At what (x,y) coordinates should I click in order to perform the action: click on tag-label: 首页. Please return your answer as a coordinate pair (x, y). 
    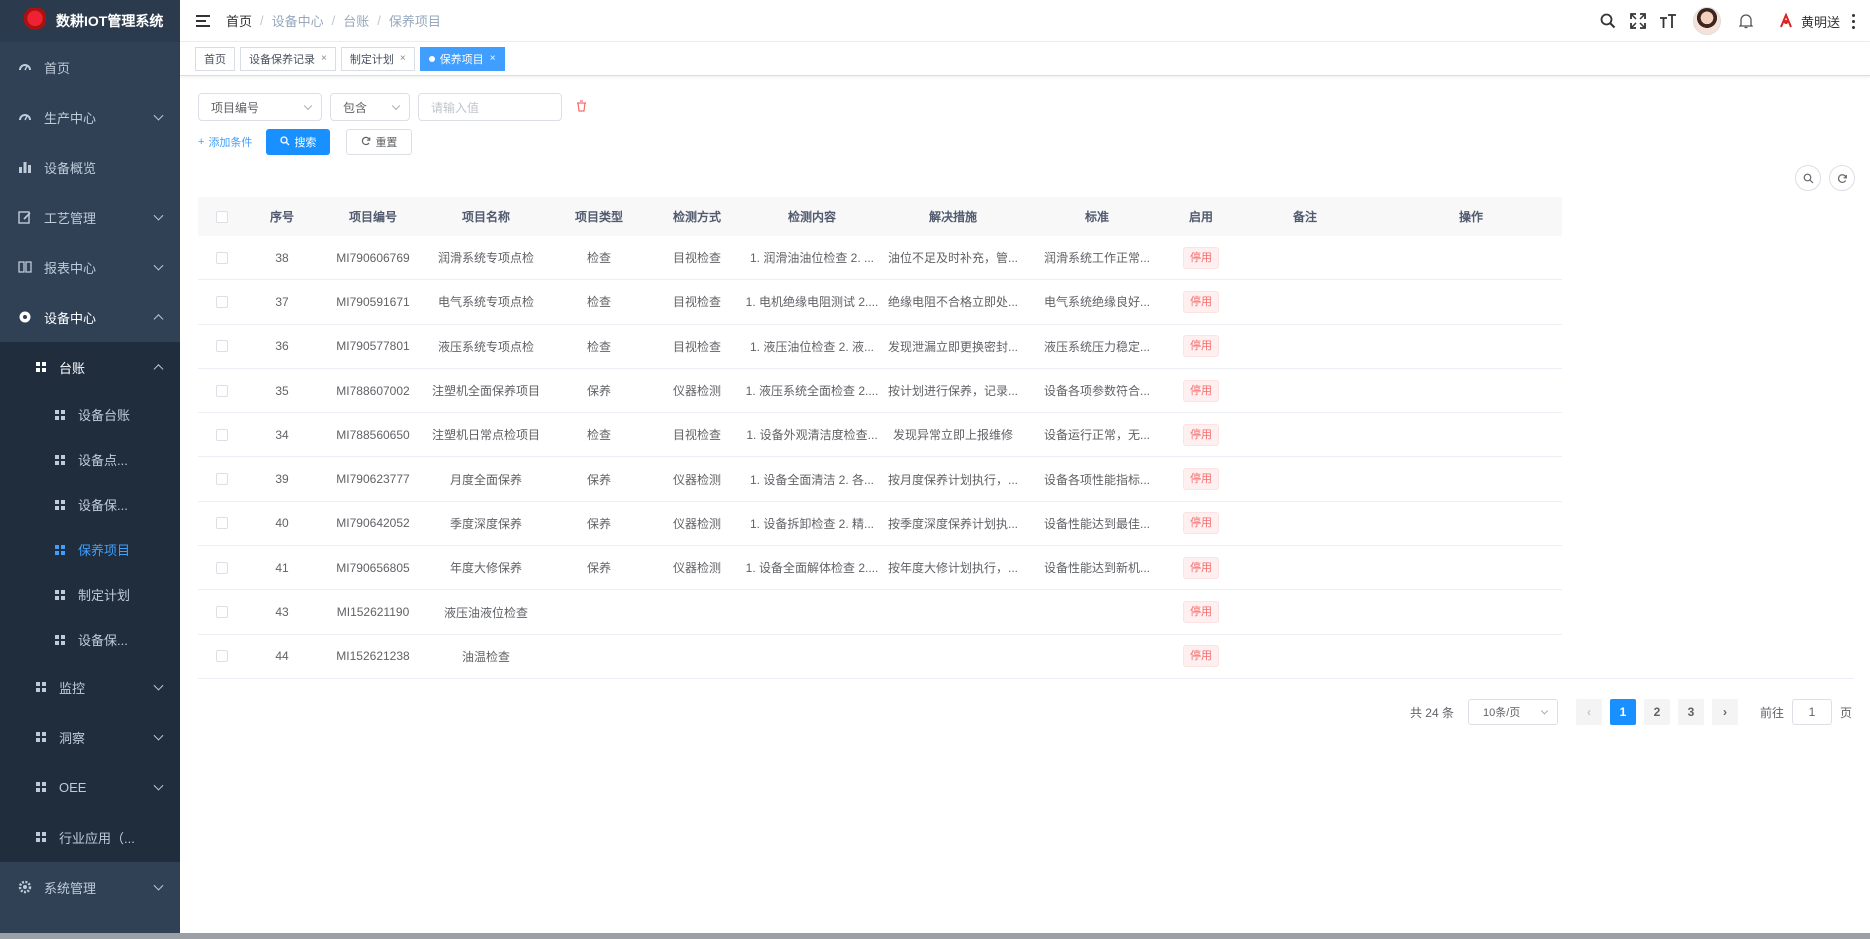
    Looking at the image, I should click on (215, 59).